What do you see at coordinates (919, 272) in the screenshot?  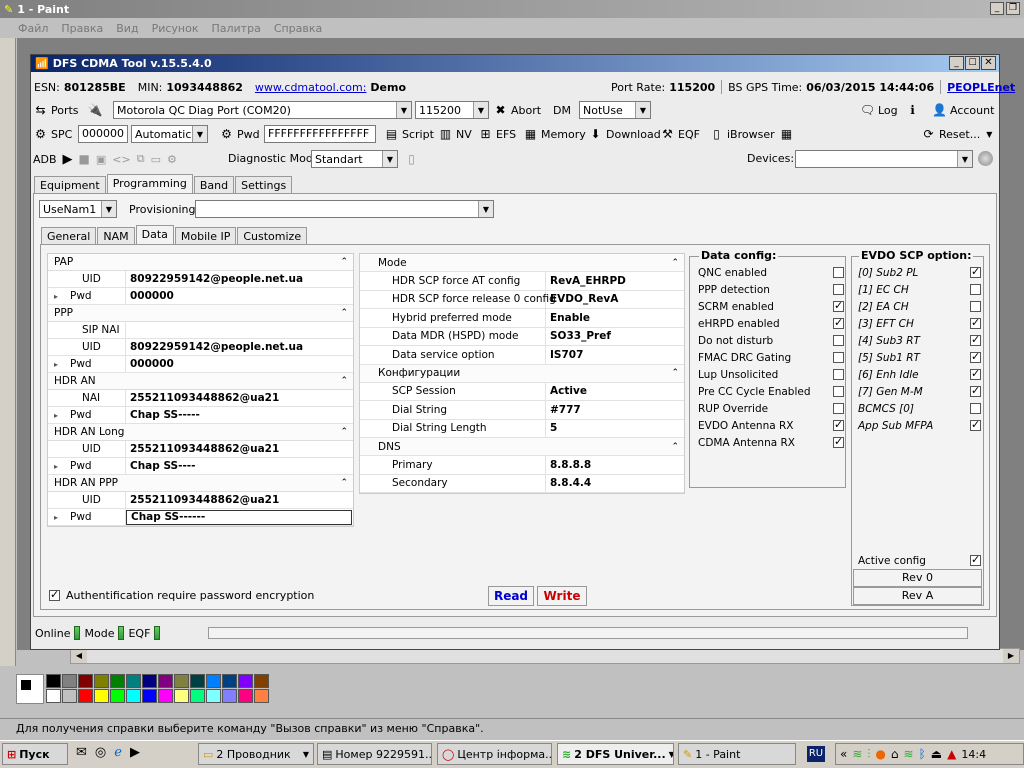 I see `checkbox-row: [0] Sub2 PL` at bounding box center [919, 272].